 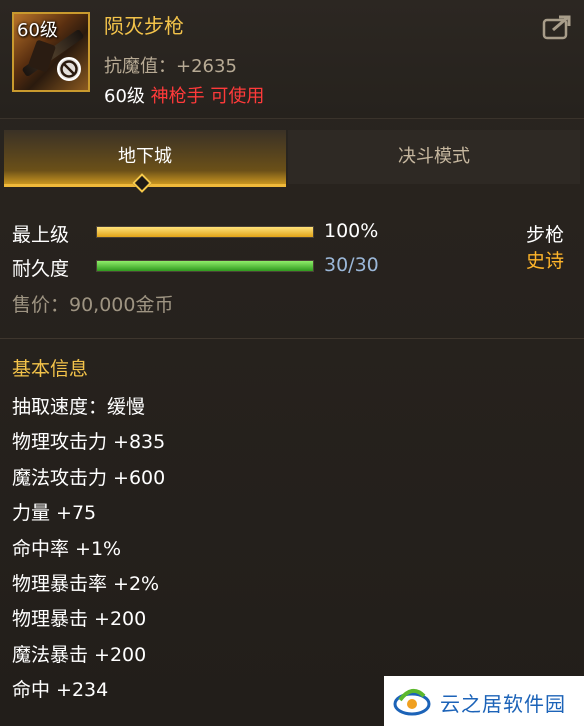 I want to click on item-icon: 60级, so click(x=51, y=52).